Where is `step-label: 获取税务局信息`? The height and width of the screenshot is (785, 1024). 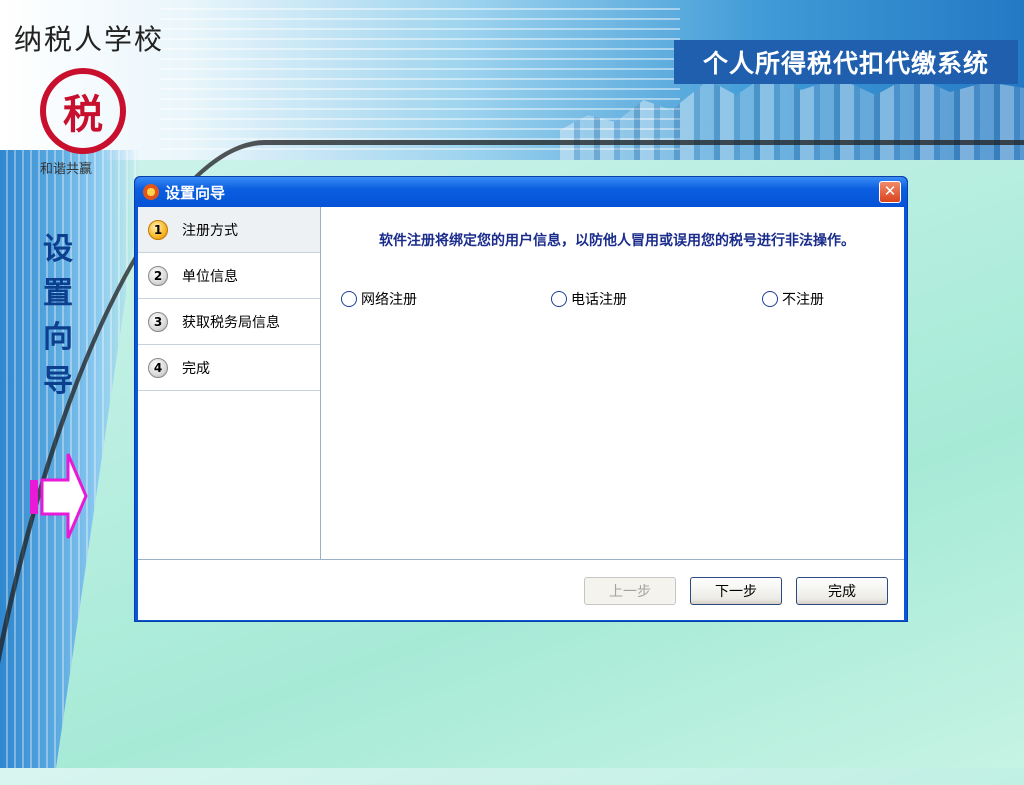 step-label: 获取税务局信息 is located at coordinates (231, 322).